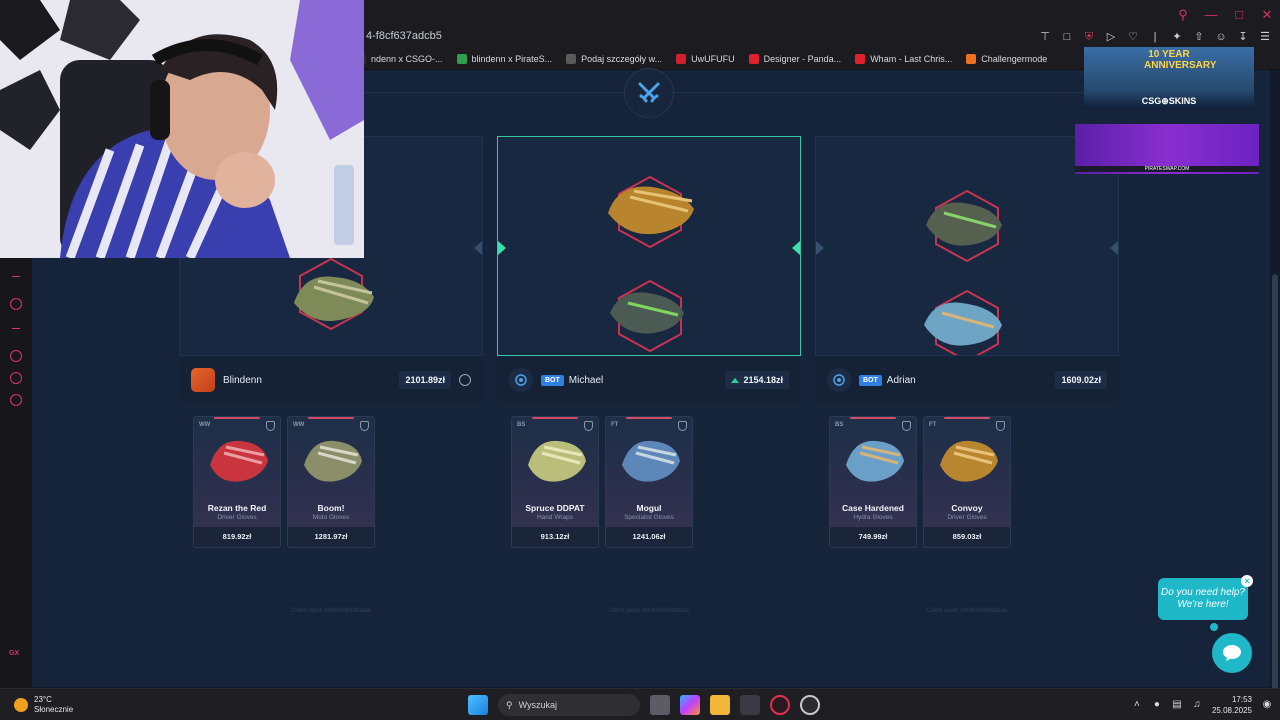 The width and height of the screenshot is (1280, 720). I want to click on copilot-icon, so click(690, 705).